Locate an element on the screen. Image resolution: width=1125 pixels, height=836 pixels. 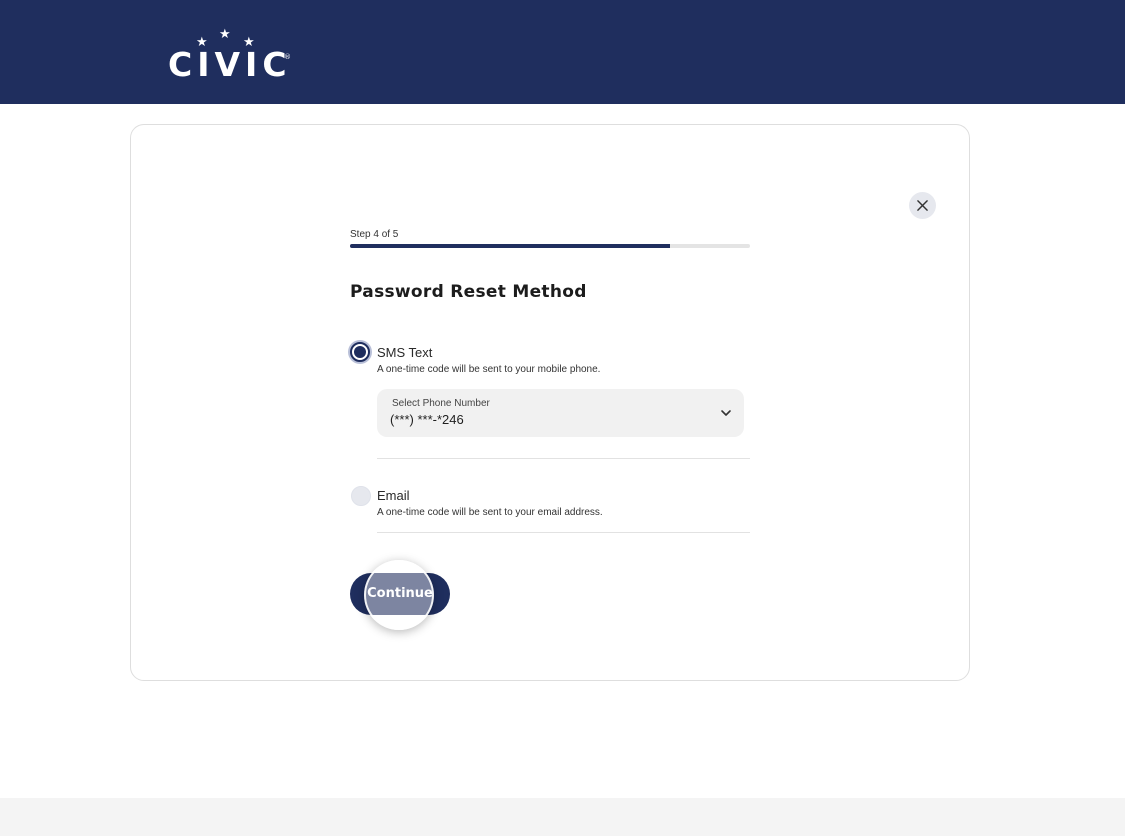
logo-wordmark: CIVIC is located at coordinates (230, 64).